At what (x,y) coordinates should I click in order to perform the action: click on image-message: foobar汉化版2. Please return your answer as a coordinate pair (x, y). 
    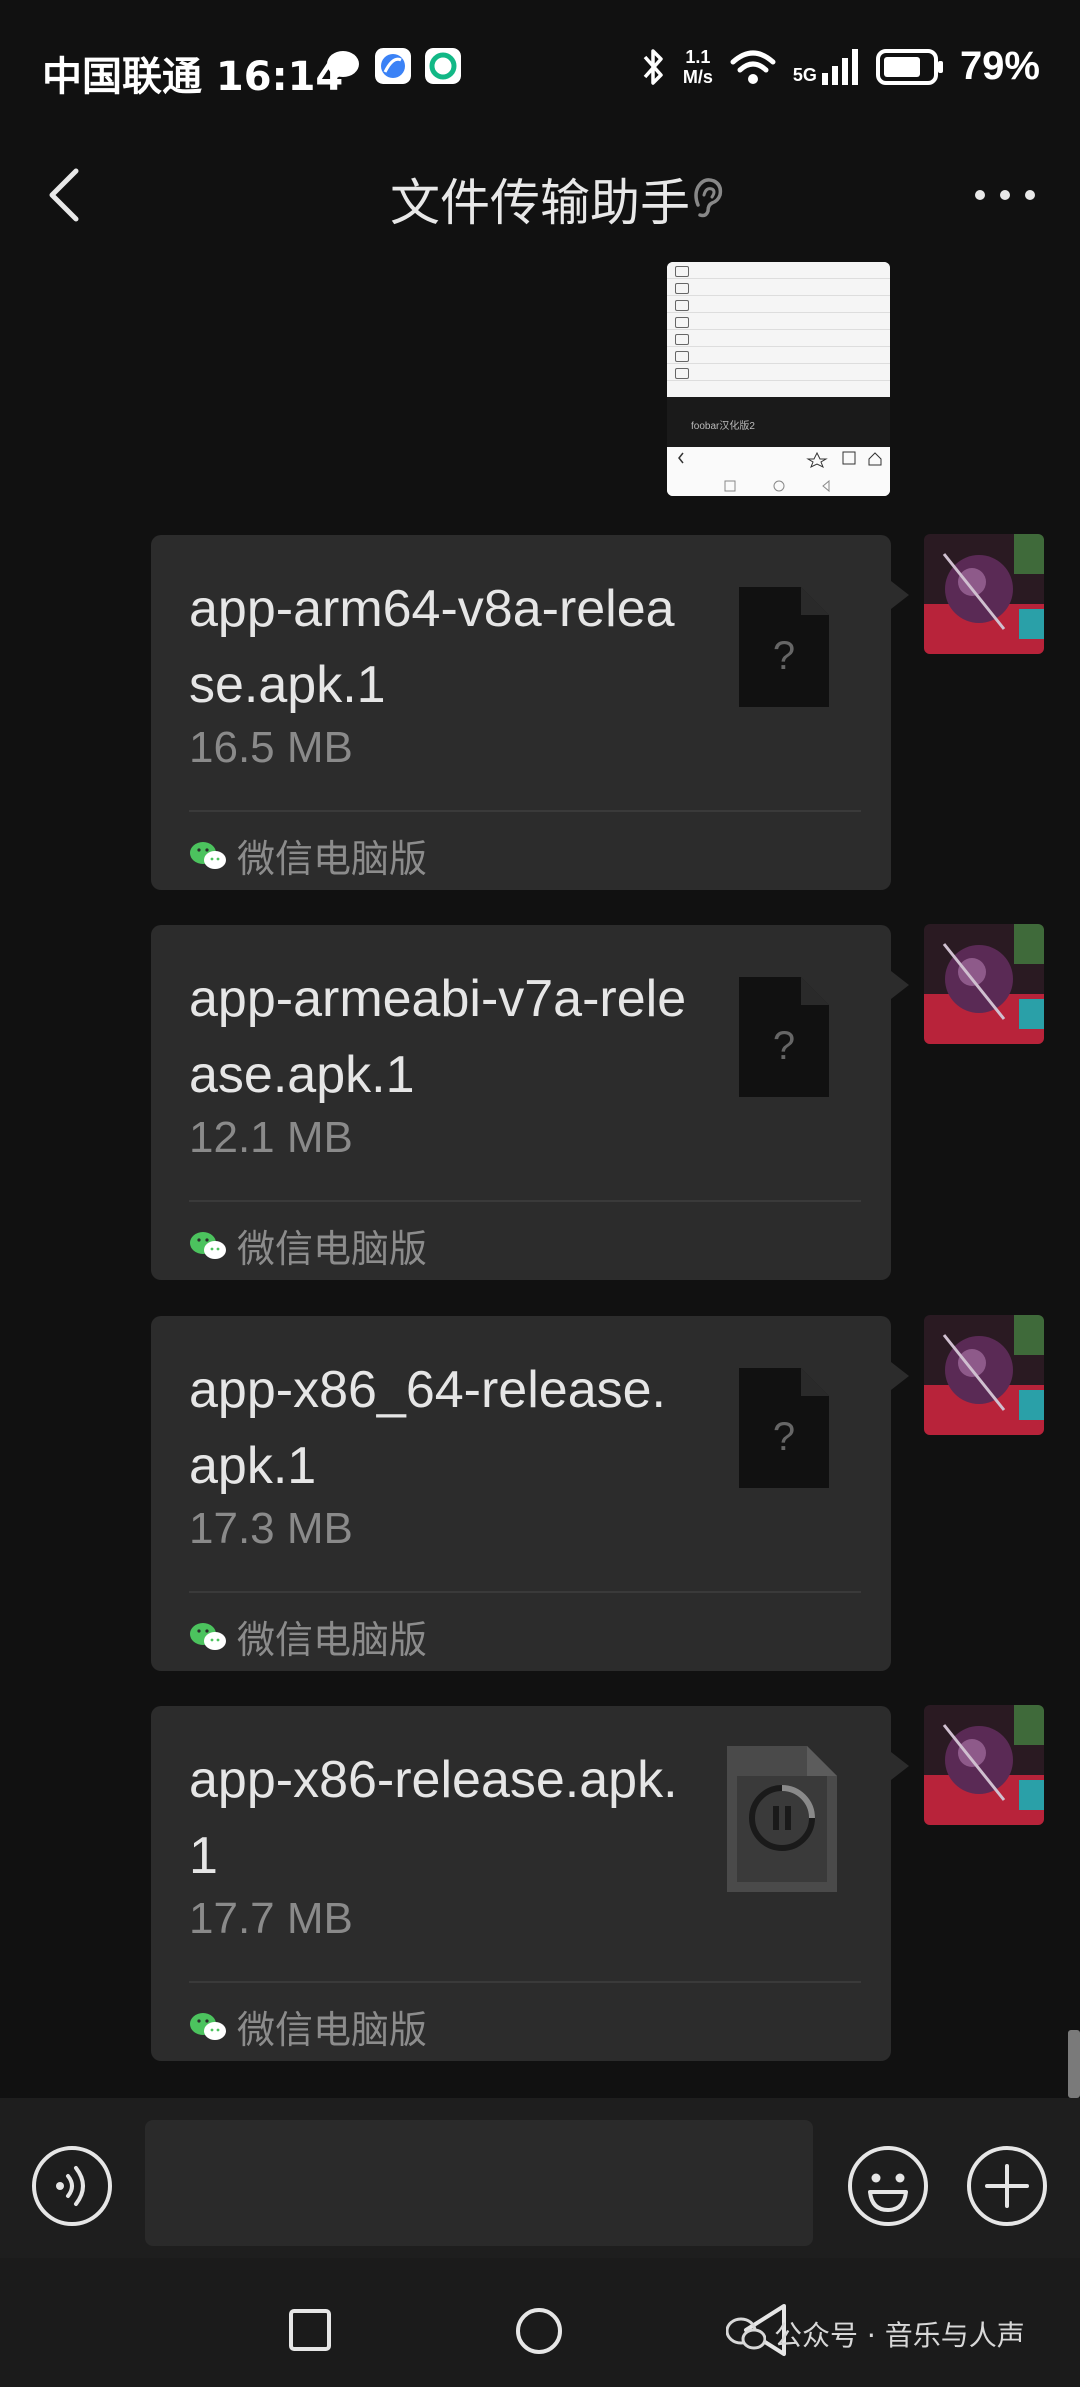
    Looking at the image, I should click on (778, 379).